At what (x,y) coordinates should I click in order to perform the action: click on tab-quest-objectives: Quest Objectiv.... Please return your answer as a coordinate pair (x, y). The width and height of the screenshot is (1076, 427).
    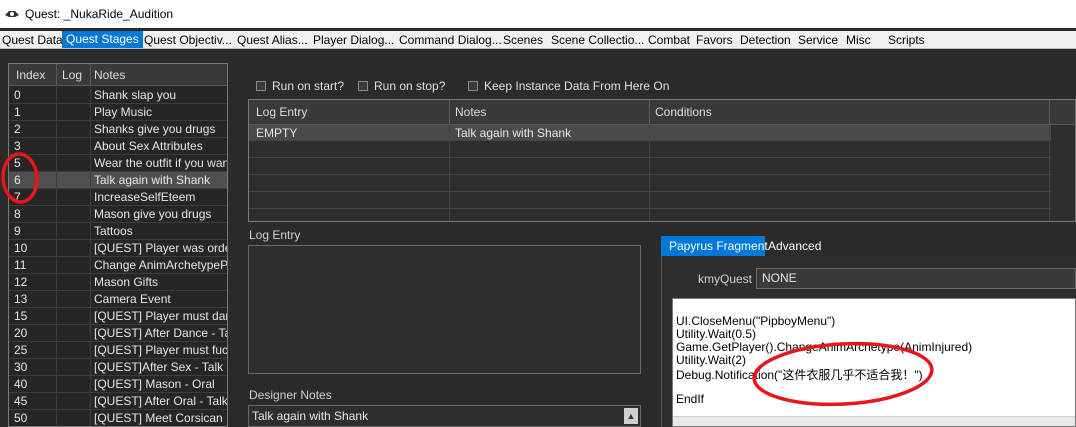
    Looking at the image, I should click on (188, 40).